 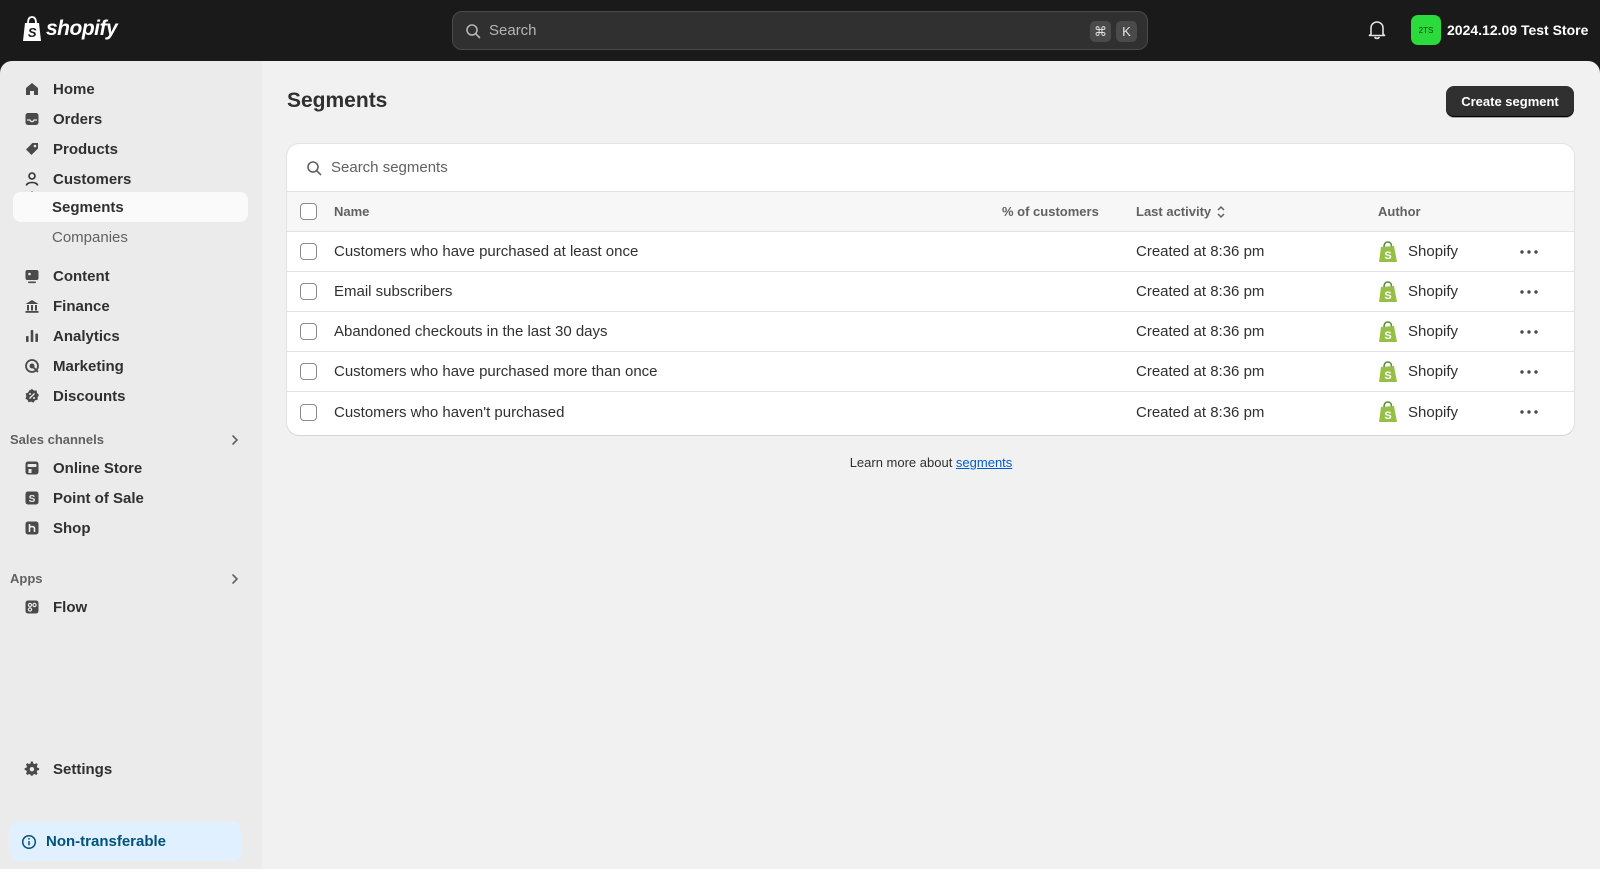 I want to click on content-icon, so click(x=32, y=276).